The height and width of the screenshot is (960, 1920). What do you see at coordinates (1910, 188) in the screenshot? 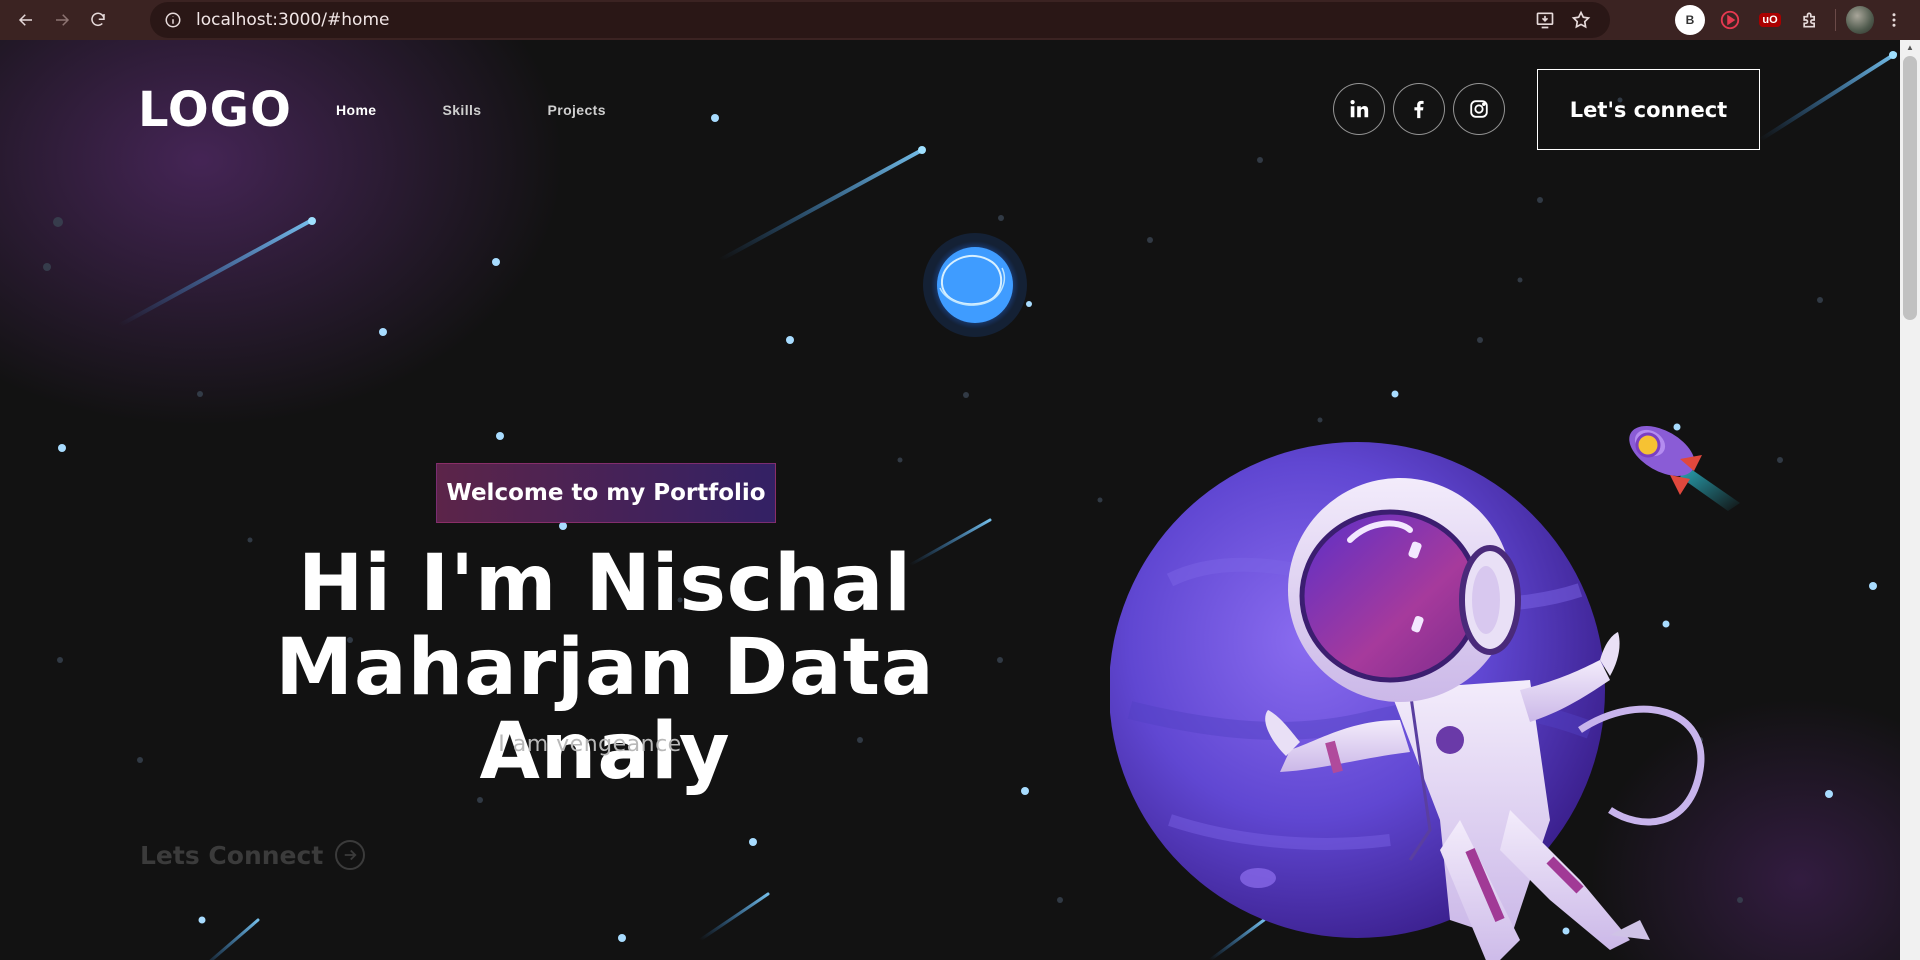
I see `scrollbar-thumb` at bounding box center [1910, 188].